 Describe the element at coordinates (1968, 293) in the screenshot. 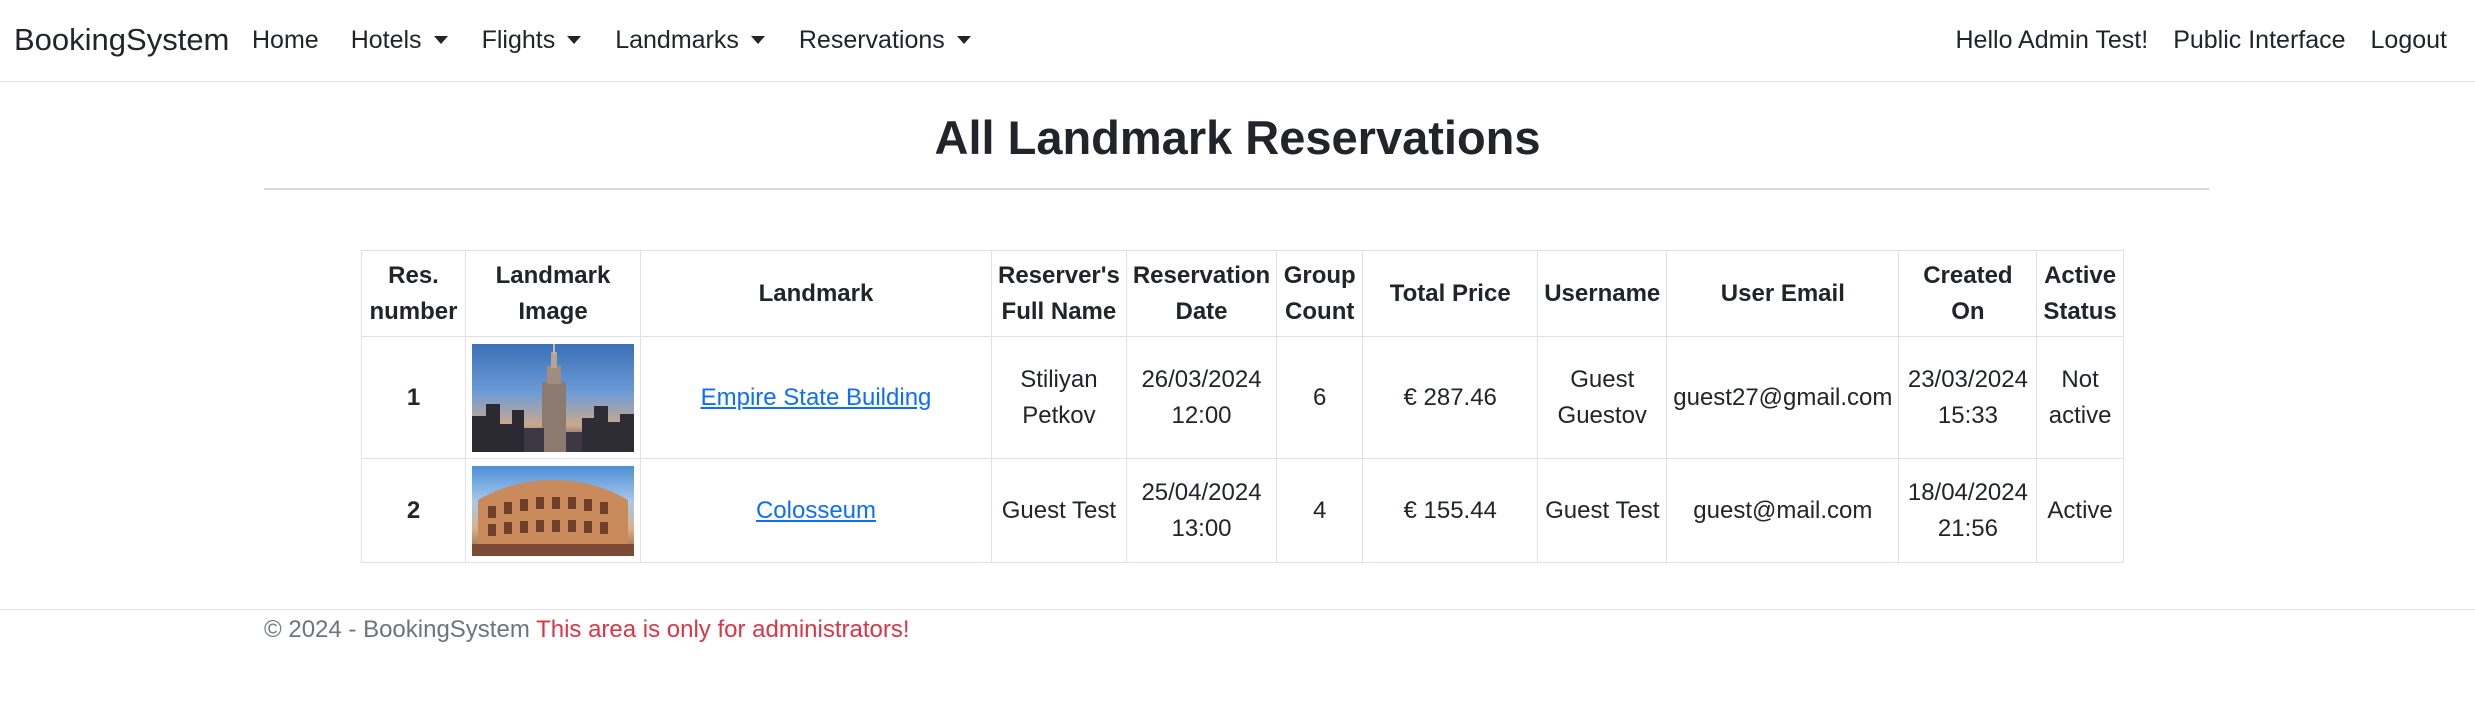

I see `header-created-on: Created On` at that location.